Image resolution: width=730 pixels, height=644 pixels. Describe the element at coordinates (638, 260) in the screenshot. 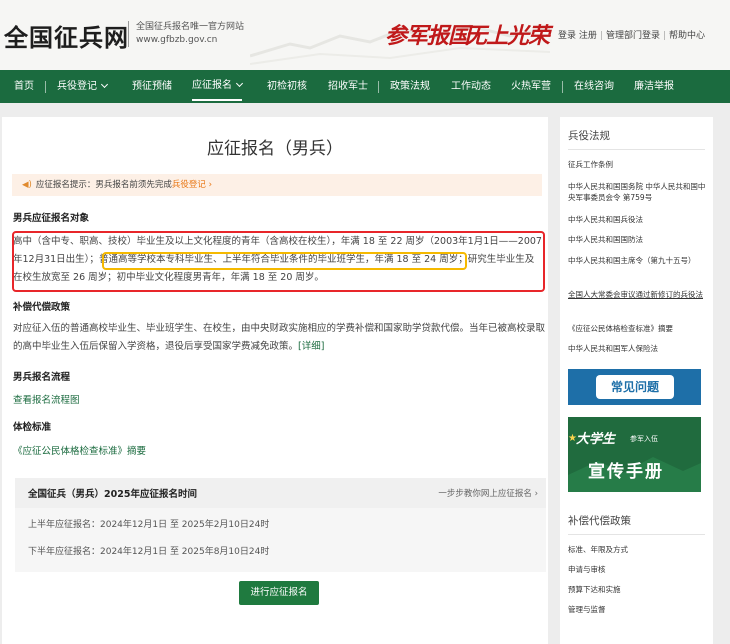

I see `sidebar-law-item: 中华人民共和国主席令（第九十五号）` at that location.